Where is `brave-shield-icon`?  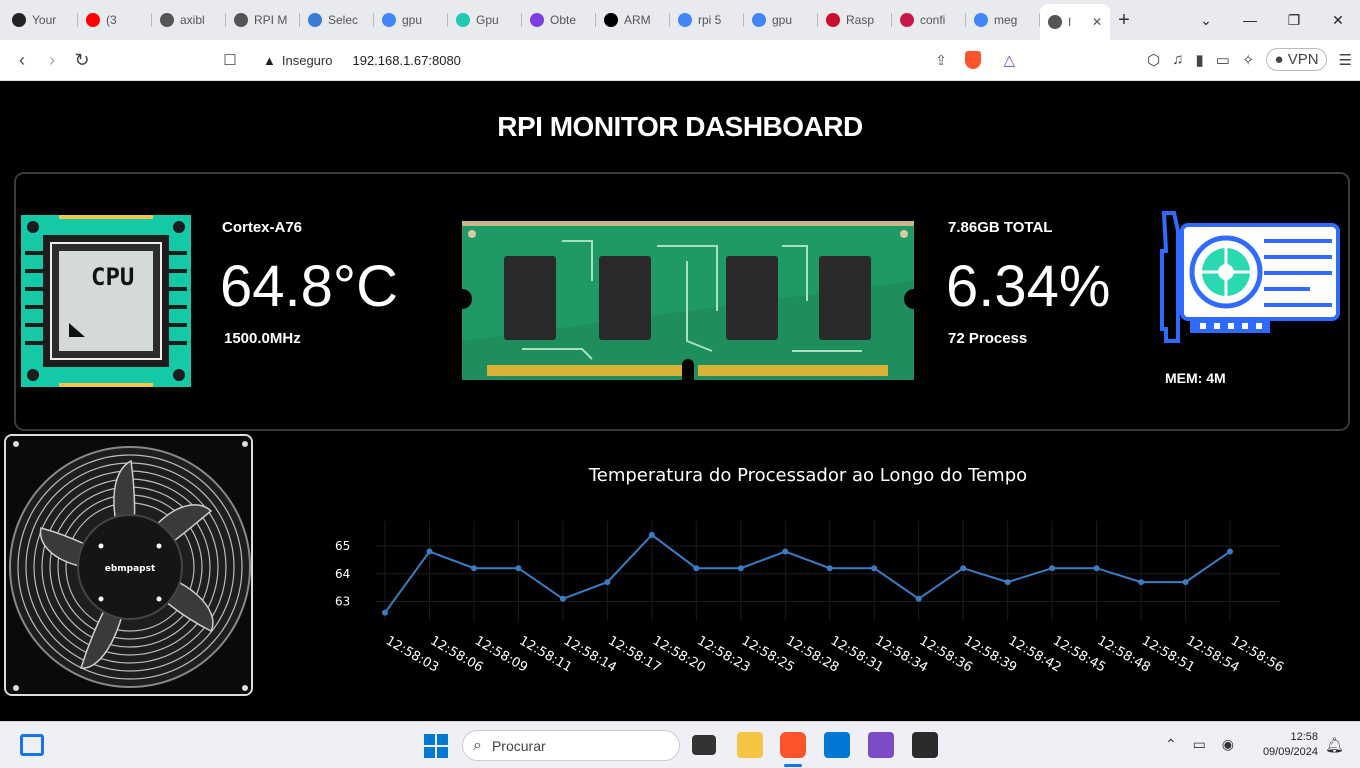 brave-shield-icon is located at coordinates (973, 60).